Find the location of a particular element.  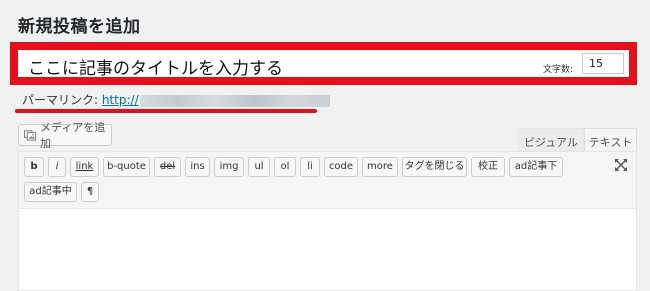

title-highlight-box: ここに記事のタイトルを入力する 文字数: 15 is located at coordinates (323, 63).